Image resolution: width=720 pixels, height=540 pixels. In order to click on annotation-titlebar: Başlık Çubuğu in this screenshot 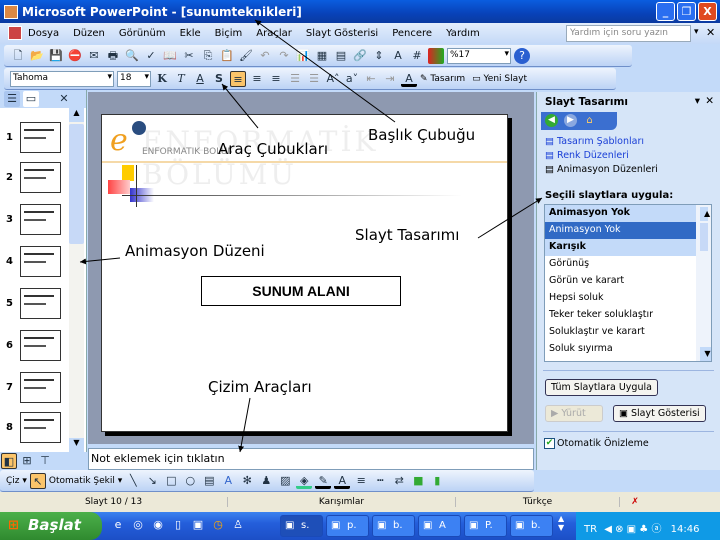, I will do `click(422, 135)`.